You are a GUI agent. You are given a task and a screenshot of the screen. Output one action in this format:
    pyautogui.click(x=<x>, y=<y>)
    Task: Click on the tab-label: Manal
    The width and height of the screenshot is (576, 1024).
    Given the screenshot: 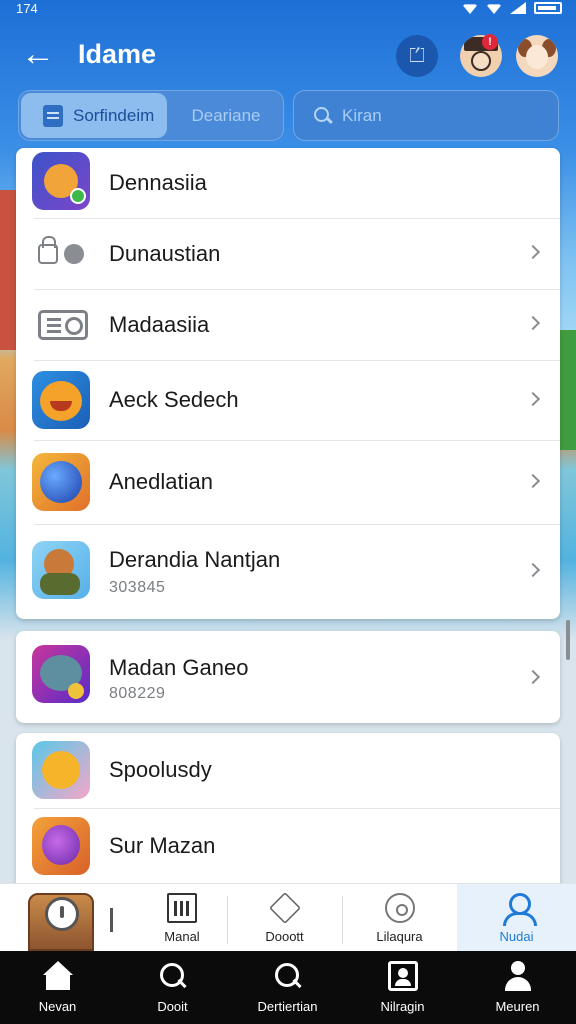 What is the action you would take?
    pyautogui.click(x=182, y=936)
    